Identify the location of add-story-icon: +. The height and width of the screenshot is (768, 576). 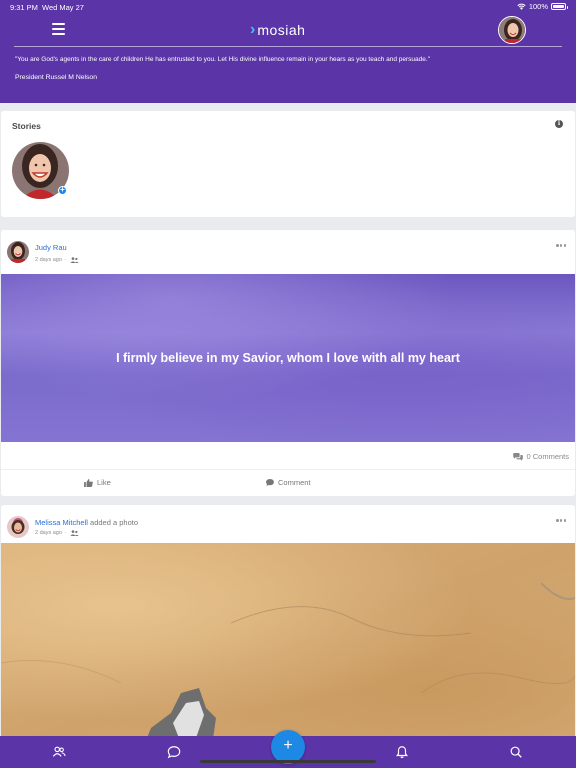
(62, 190).